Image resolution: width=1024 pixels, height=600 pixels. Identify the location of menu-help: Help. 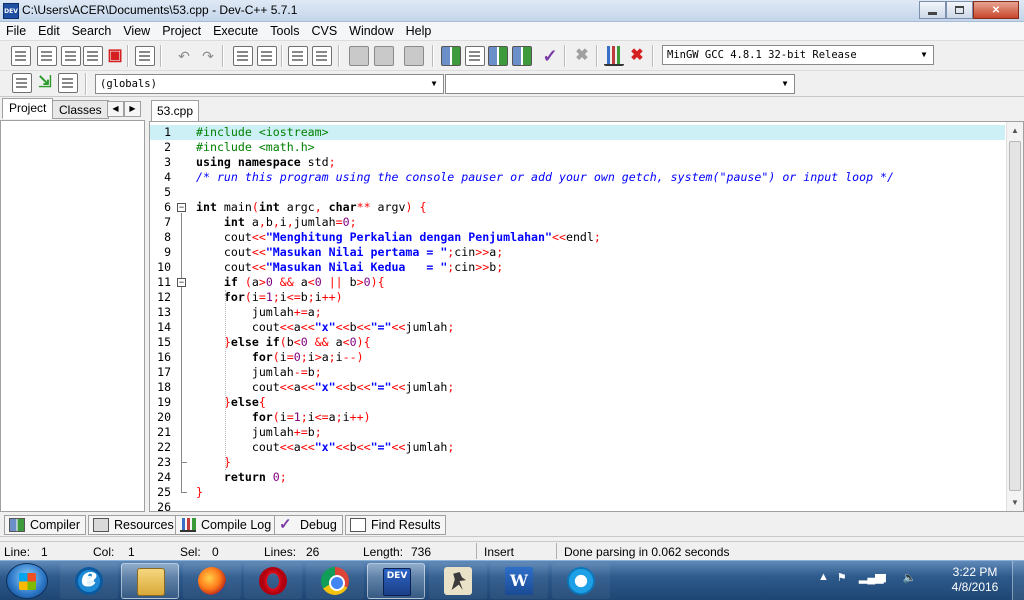
(419, 31).